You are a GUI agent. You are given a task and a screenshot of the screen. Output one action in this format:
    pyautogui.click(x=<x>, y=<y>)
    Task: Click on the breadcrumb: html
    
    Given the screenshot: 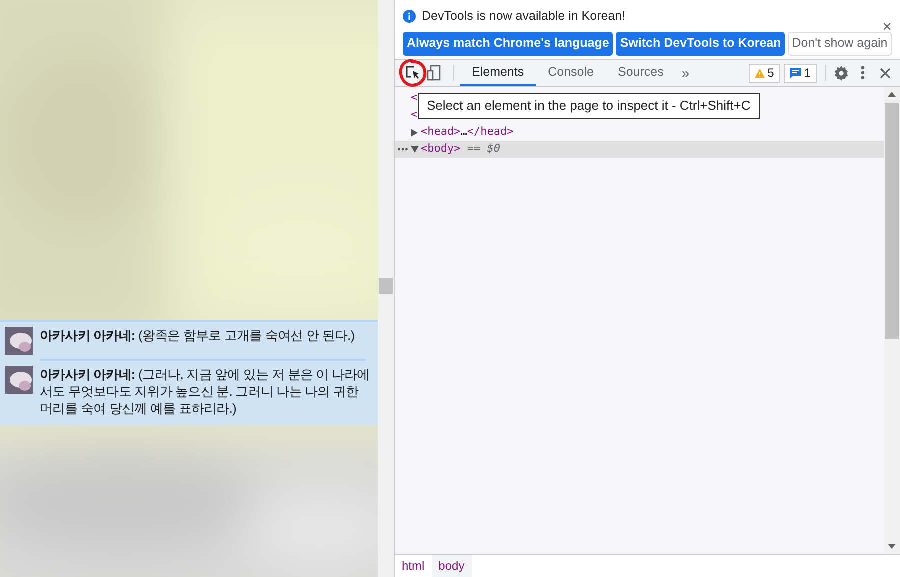 What is the action you would take?
    pyautogui.click(x=413, y=566)
    